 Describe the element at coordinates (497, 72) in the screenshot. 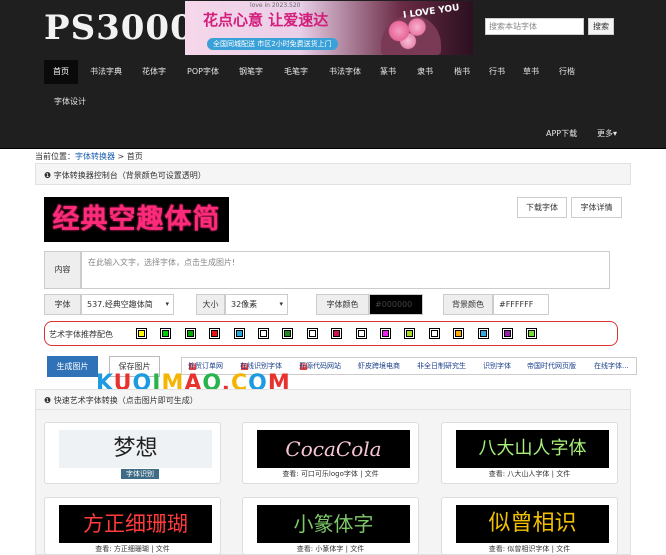

I see `nav-item-xing: 行书` at that location.